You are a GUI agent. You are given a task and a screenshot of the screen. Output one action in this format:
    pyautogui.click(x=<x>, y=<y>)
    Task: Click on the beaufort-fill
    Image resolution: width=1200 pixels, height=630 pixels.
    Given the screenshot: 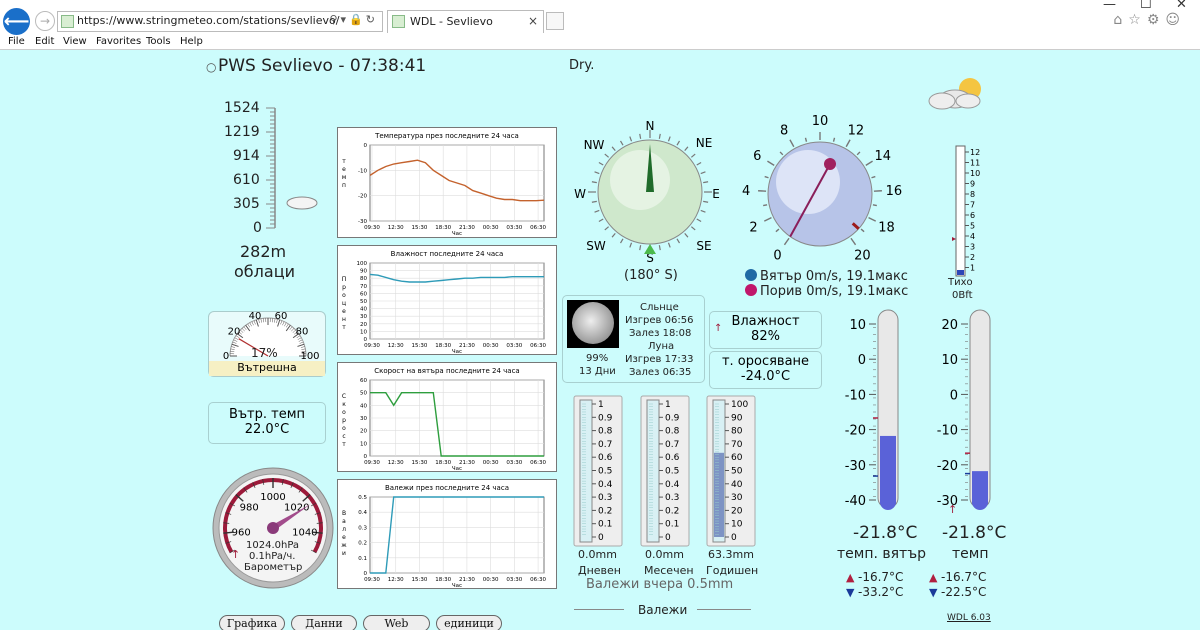 What is the action you would take?
    pyautogui.click(x=960, y=272)
    